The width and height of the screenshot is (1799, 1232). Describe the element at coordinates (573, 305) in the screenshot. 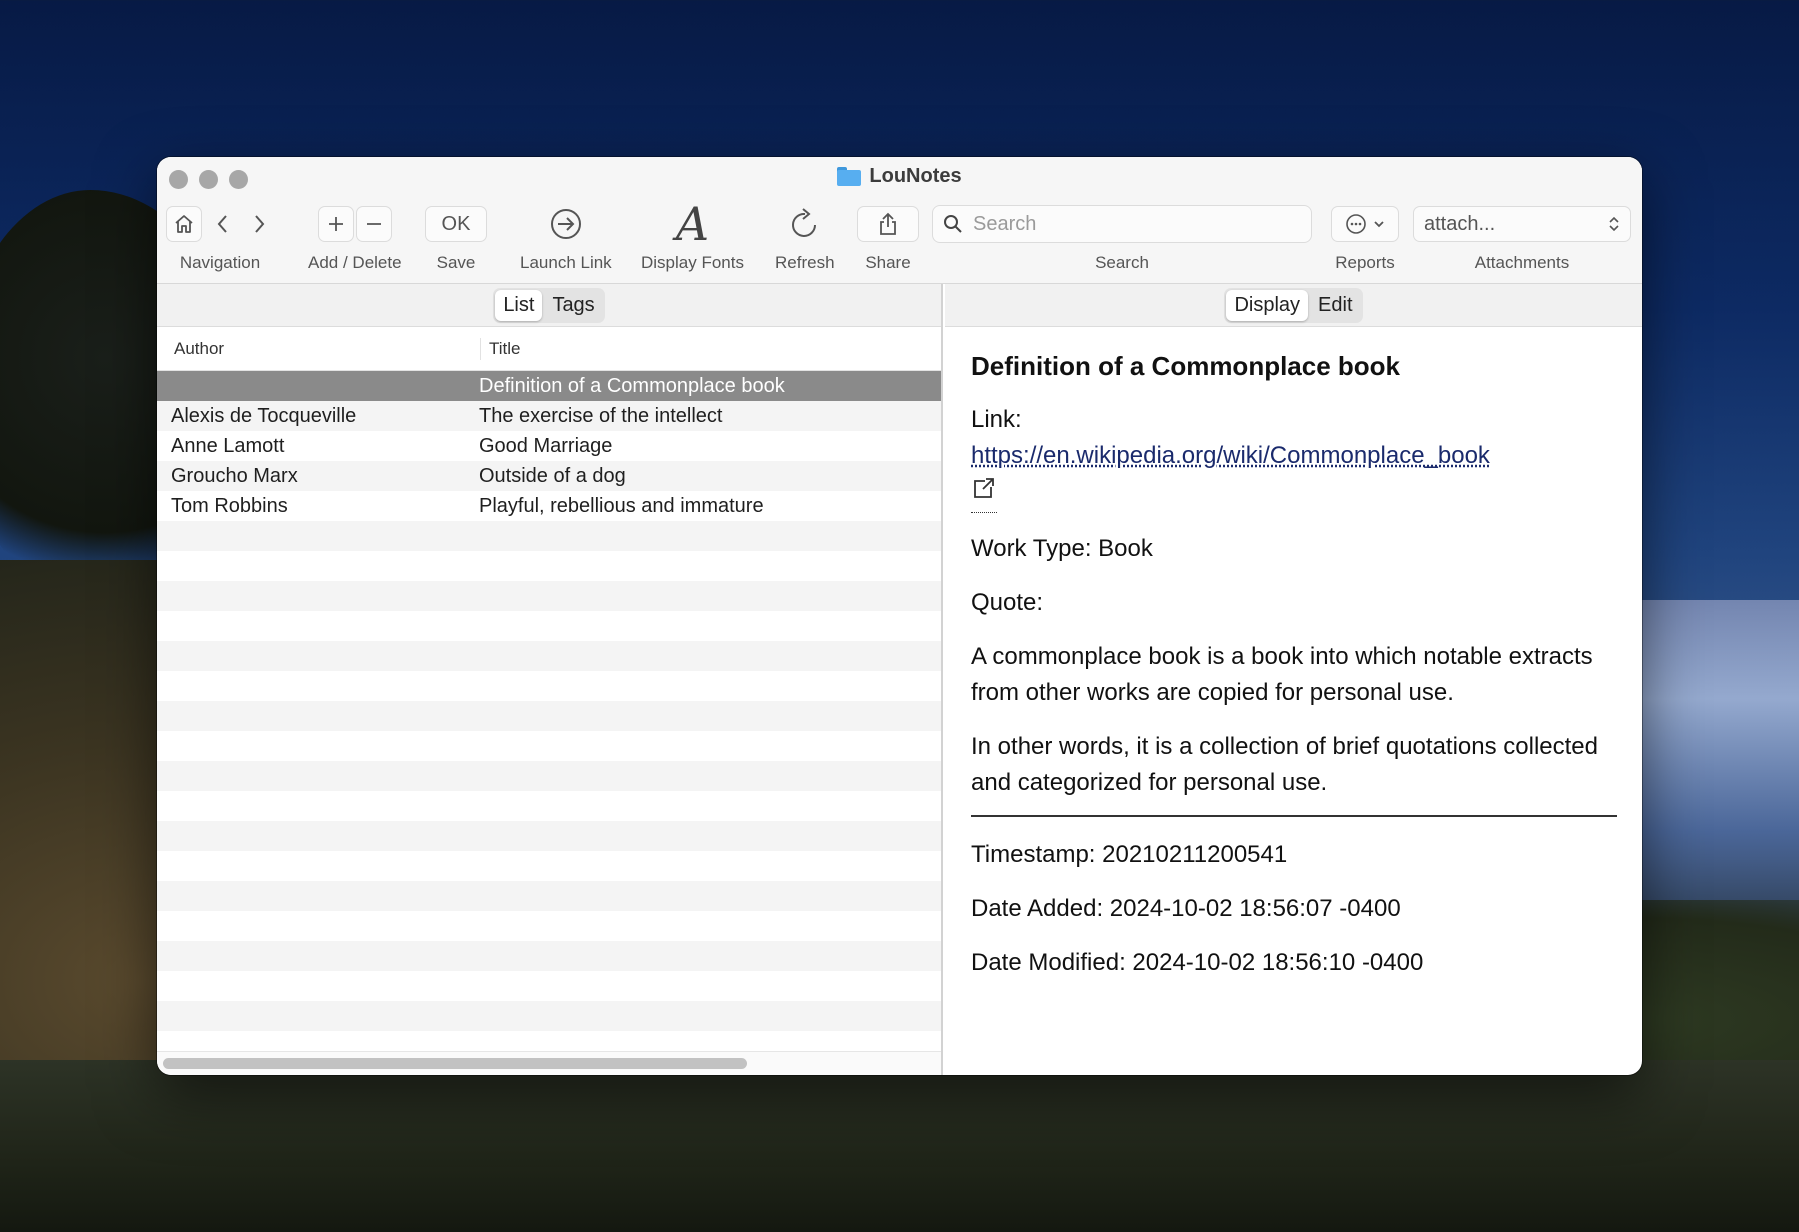

I see `tab-tags: Tags` at that location.